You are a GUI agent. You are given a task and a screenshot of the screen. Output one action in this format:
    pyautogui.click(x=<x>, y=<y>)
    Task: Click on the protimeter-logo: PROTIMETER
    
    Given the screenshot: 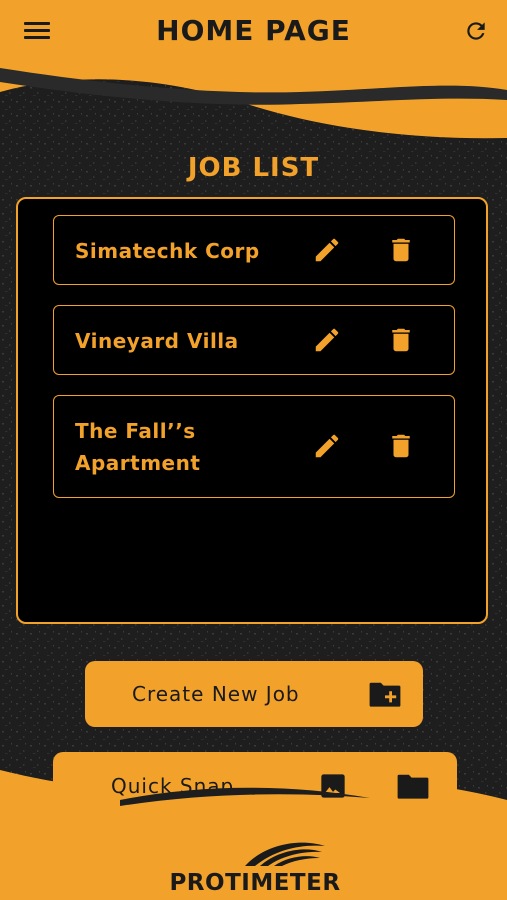 What is the action you would take?
    pyautogui.click(x=255, y=866)
    